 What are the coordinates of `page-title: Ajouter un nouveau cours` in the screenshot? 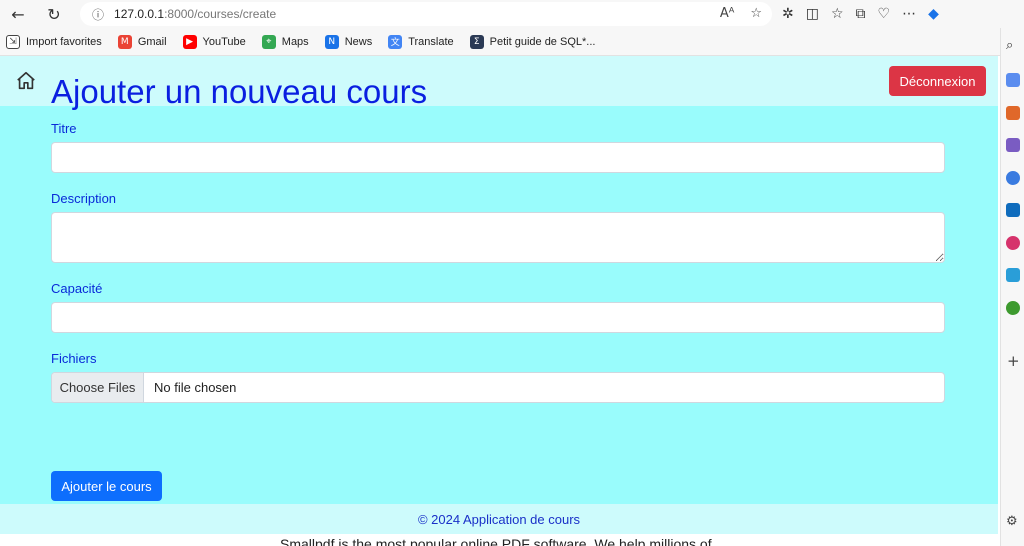 It's located at (239, 91).